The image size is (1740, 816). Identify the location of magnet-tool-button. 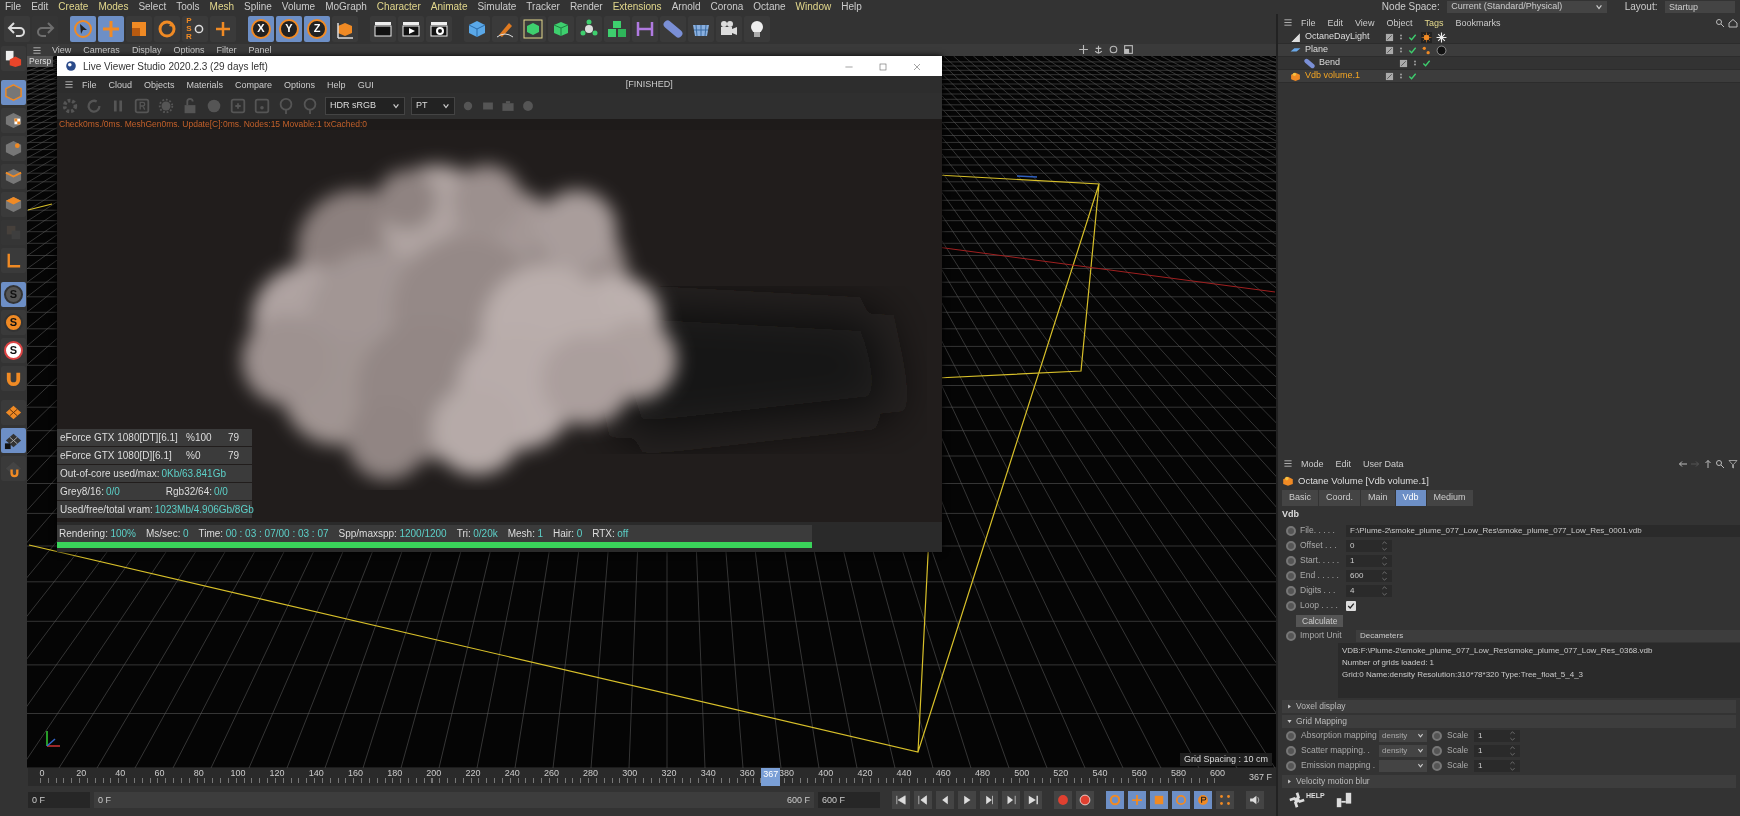
(13, 378).